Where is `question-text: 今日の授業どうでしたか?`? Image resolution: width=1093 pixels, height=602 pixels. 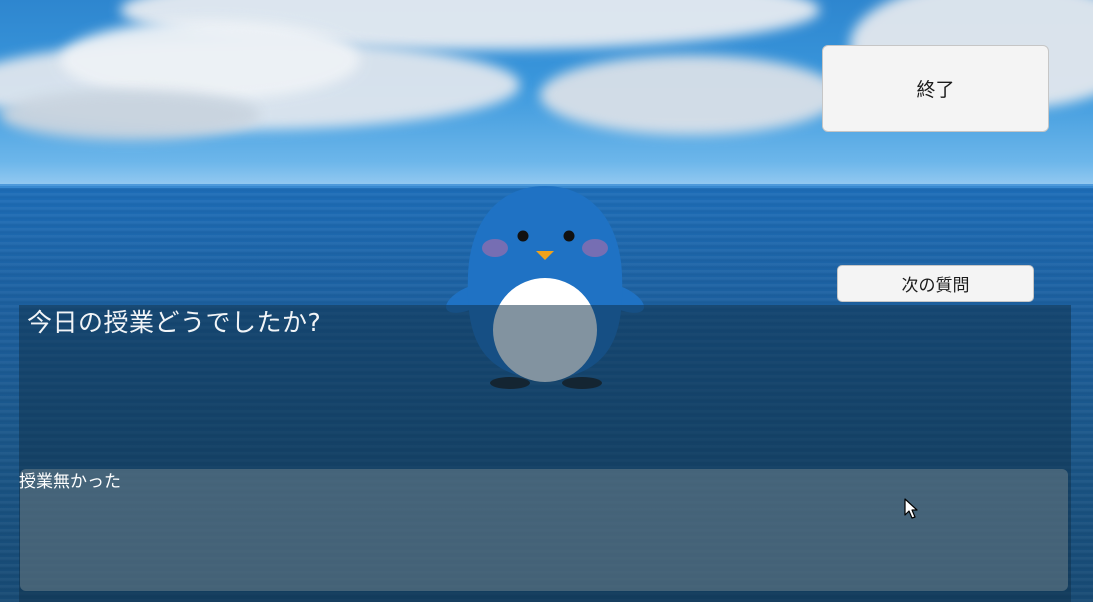
question-text: 今日の授業どうでしたか? is located at coordinates (174, 322).